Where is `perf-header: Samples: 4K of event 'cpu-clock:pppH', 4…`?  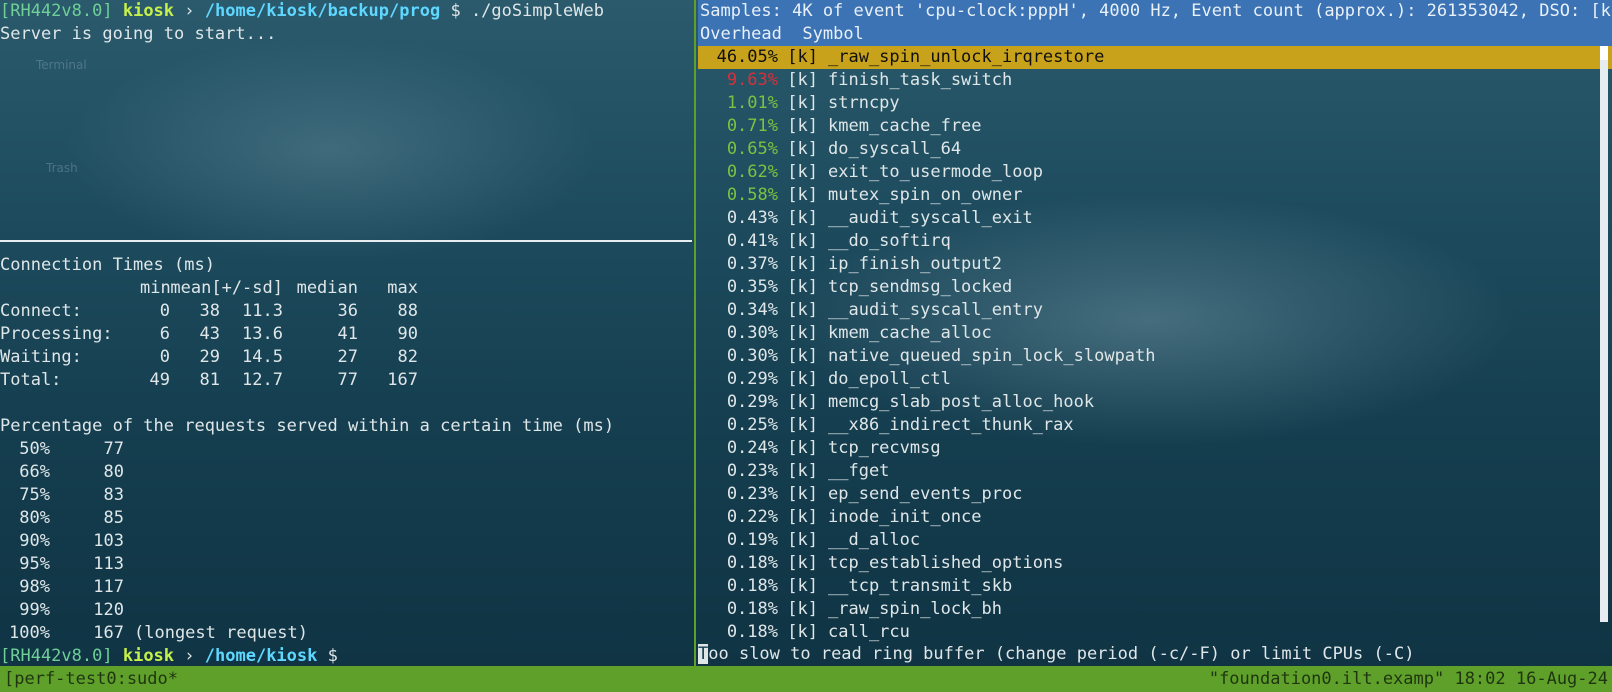 perf-header: Samples: 4K of event 'cpu-clock:pppH', 4… is located at coordinates (1155, 23).